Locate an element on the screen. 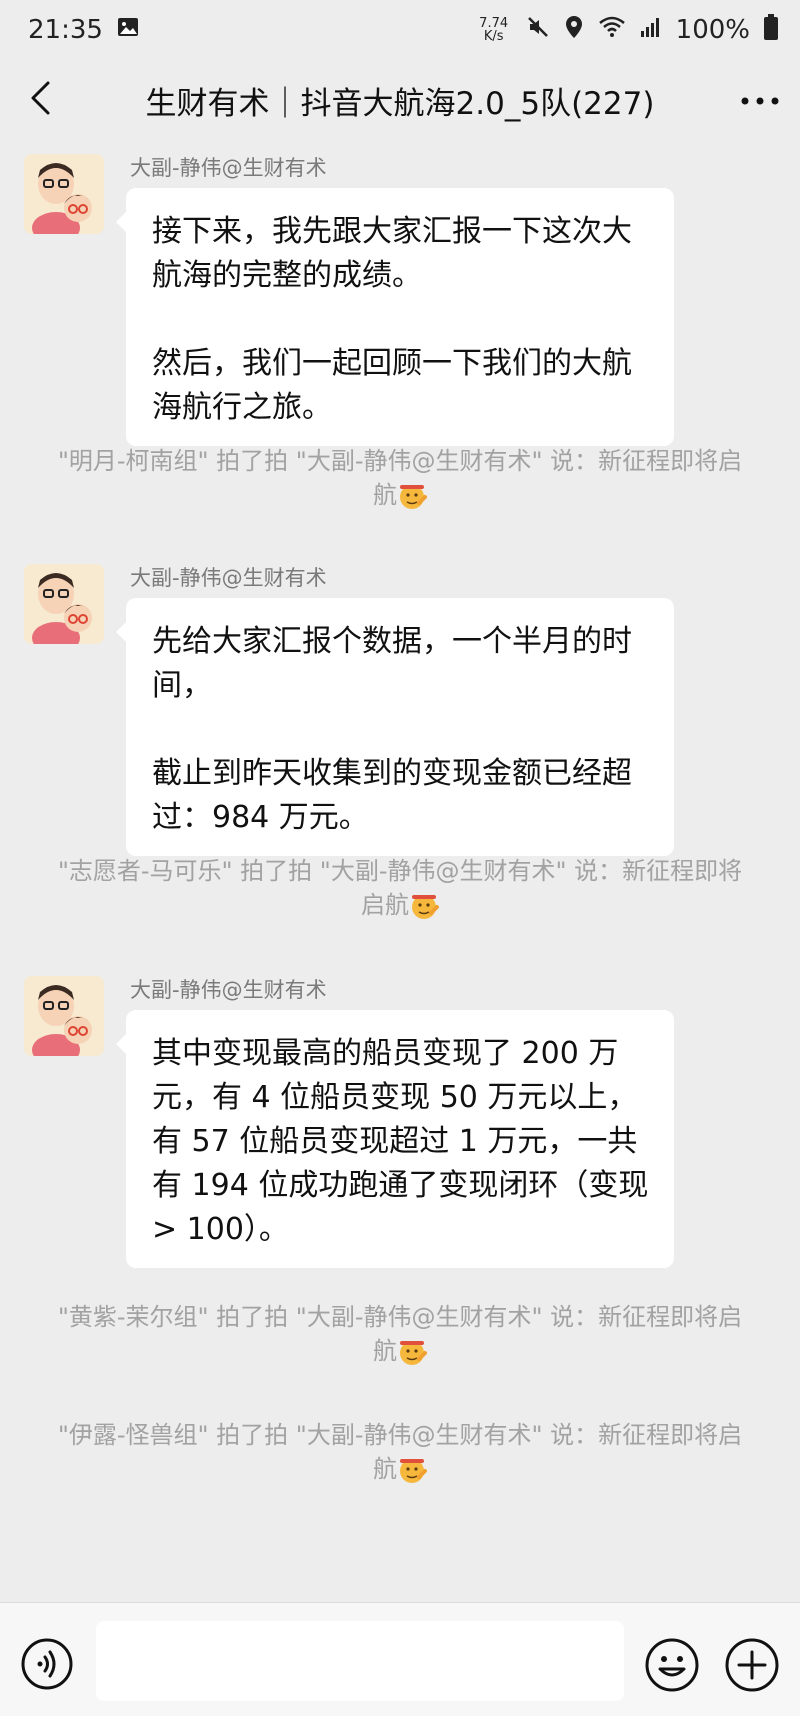  input-bar is located at coordinates (400, 1659).